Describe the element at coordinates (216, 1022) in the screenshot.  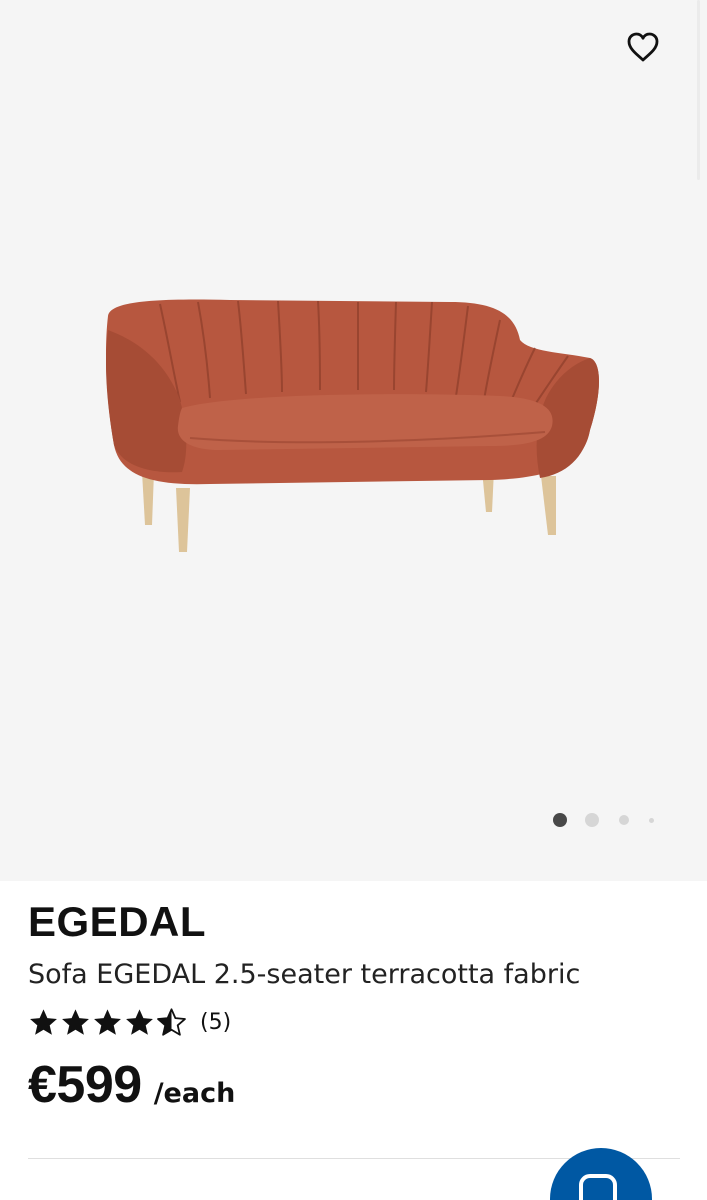
I see `review-count: (5)` at that location.